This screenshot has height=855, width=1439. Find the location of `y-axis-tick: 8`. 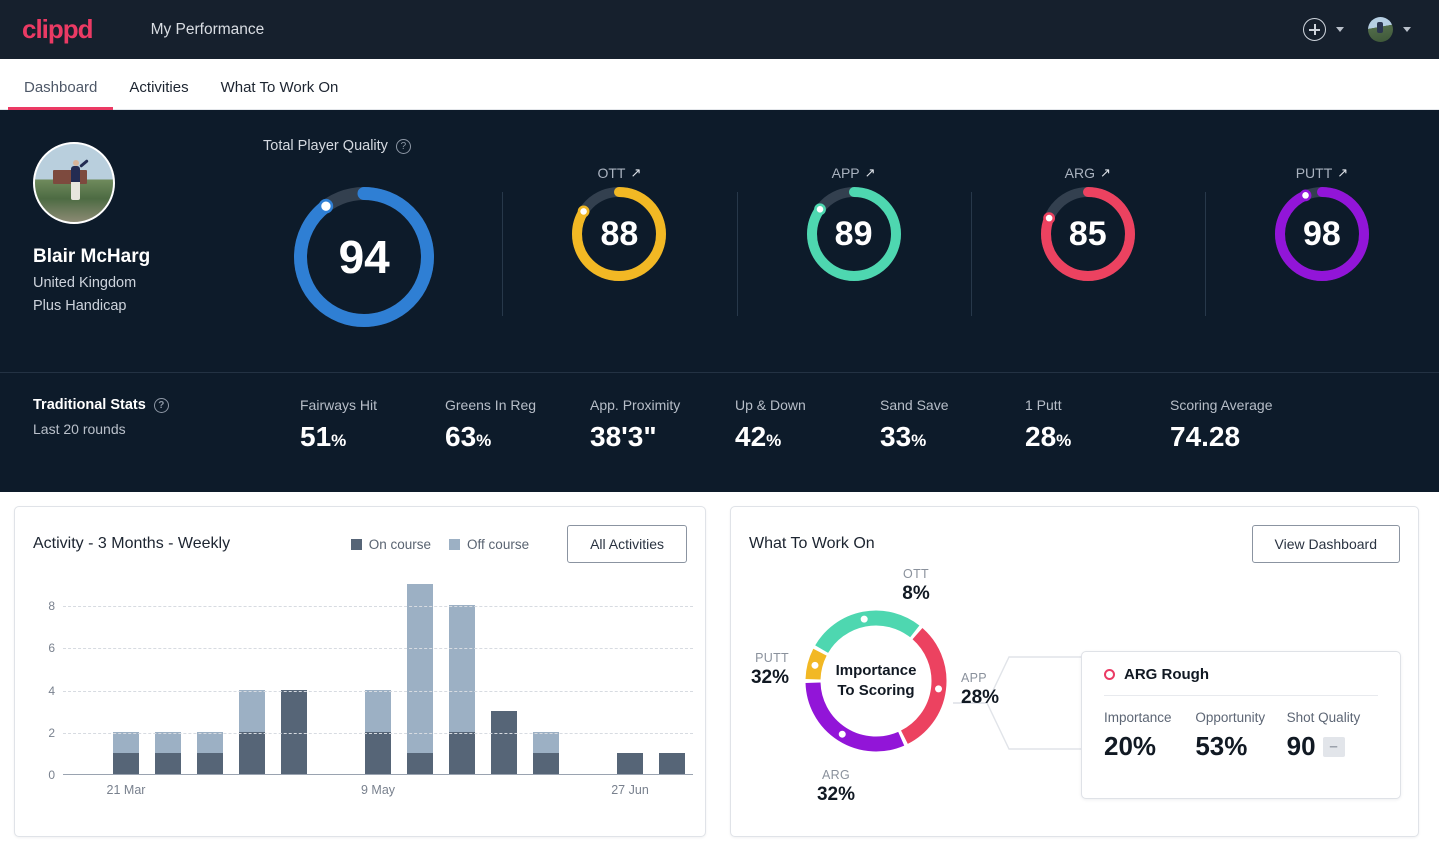

y-axis-tick: 8 is located at coordinates (51, 606).